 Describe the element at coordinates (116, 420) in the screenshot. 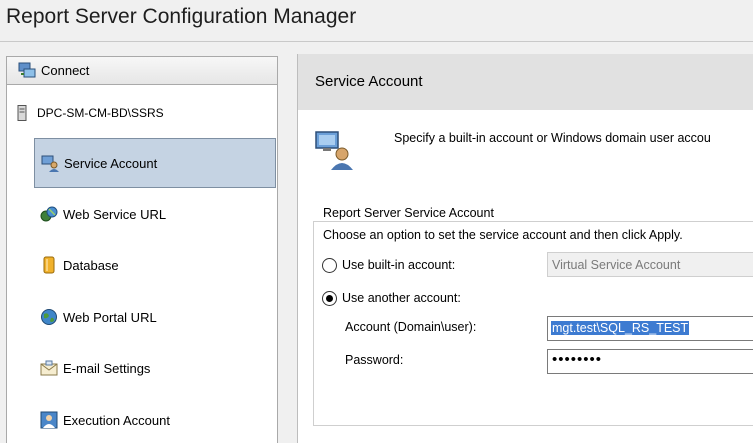

I see `nav-item-label: Execution Account` at that location.